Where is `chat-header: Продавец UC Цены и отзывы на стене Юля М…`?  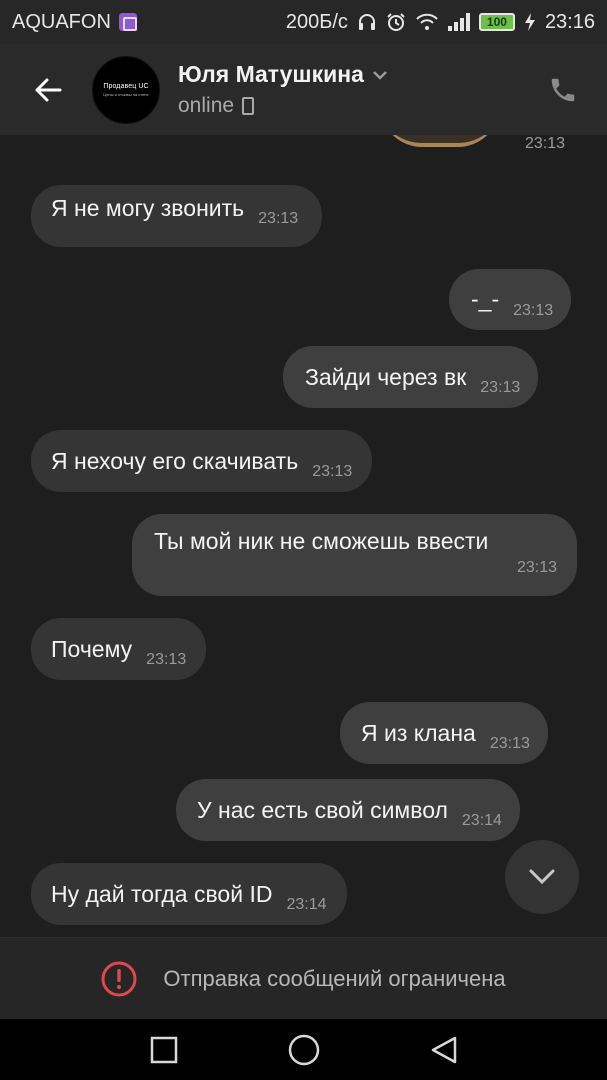
chat-header: Продавец UC Цены и отзывы на стене Юля М… is located at coordinates (303, 89).